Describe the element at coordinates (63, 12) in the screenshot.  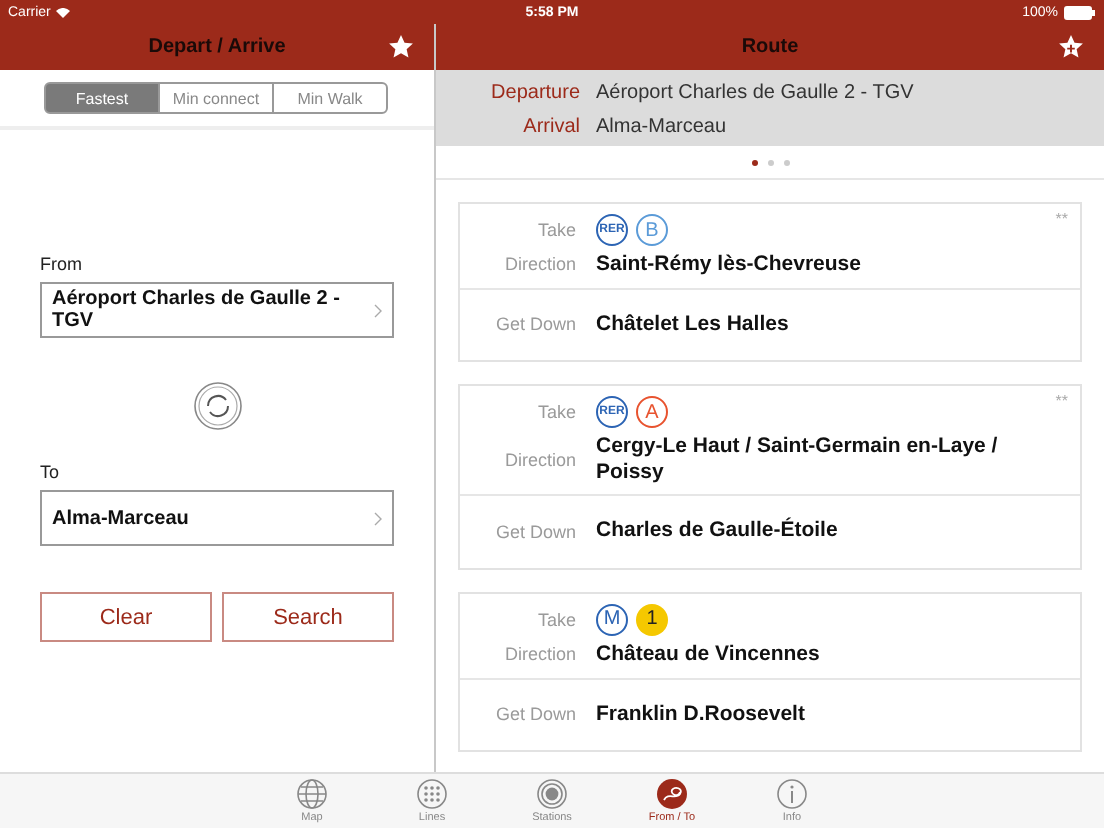
I see `wifi-icon` at that location.